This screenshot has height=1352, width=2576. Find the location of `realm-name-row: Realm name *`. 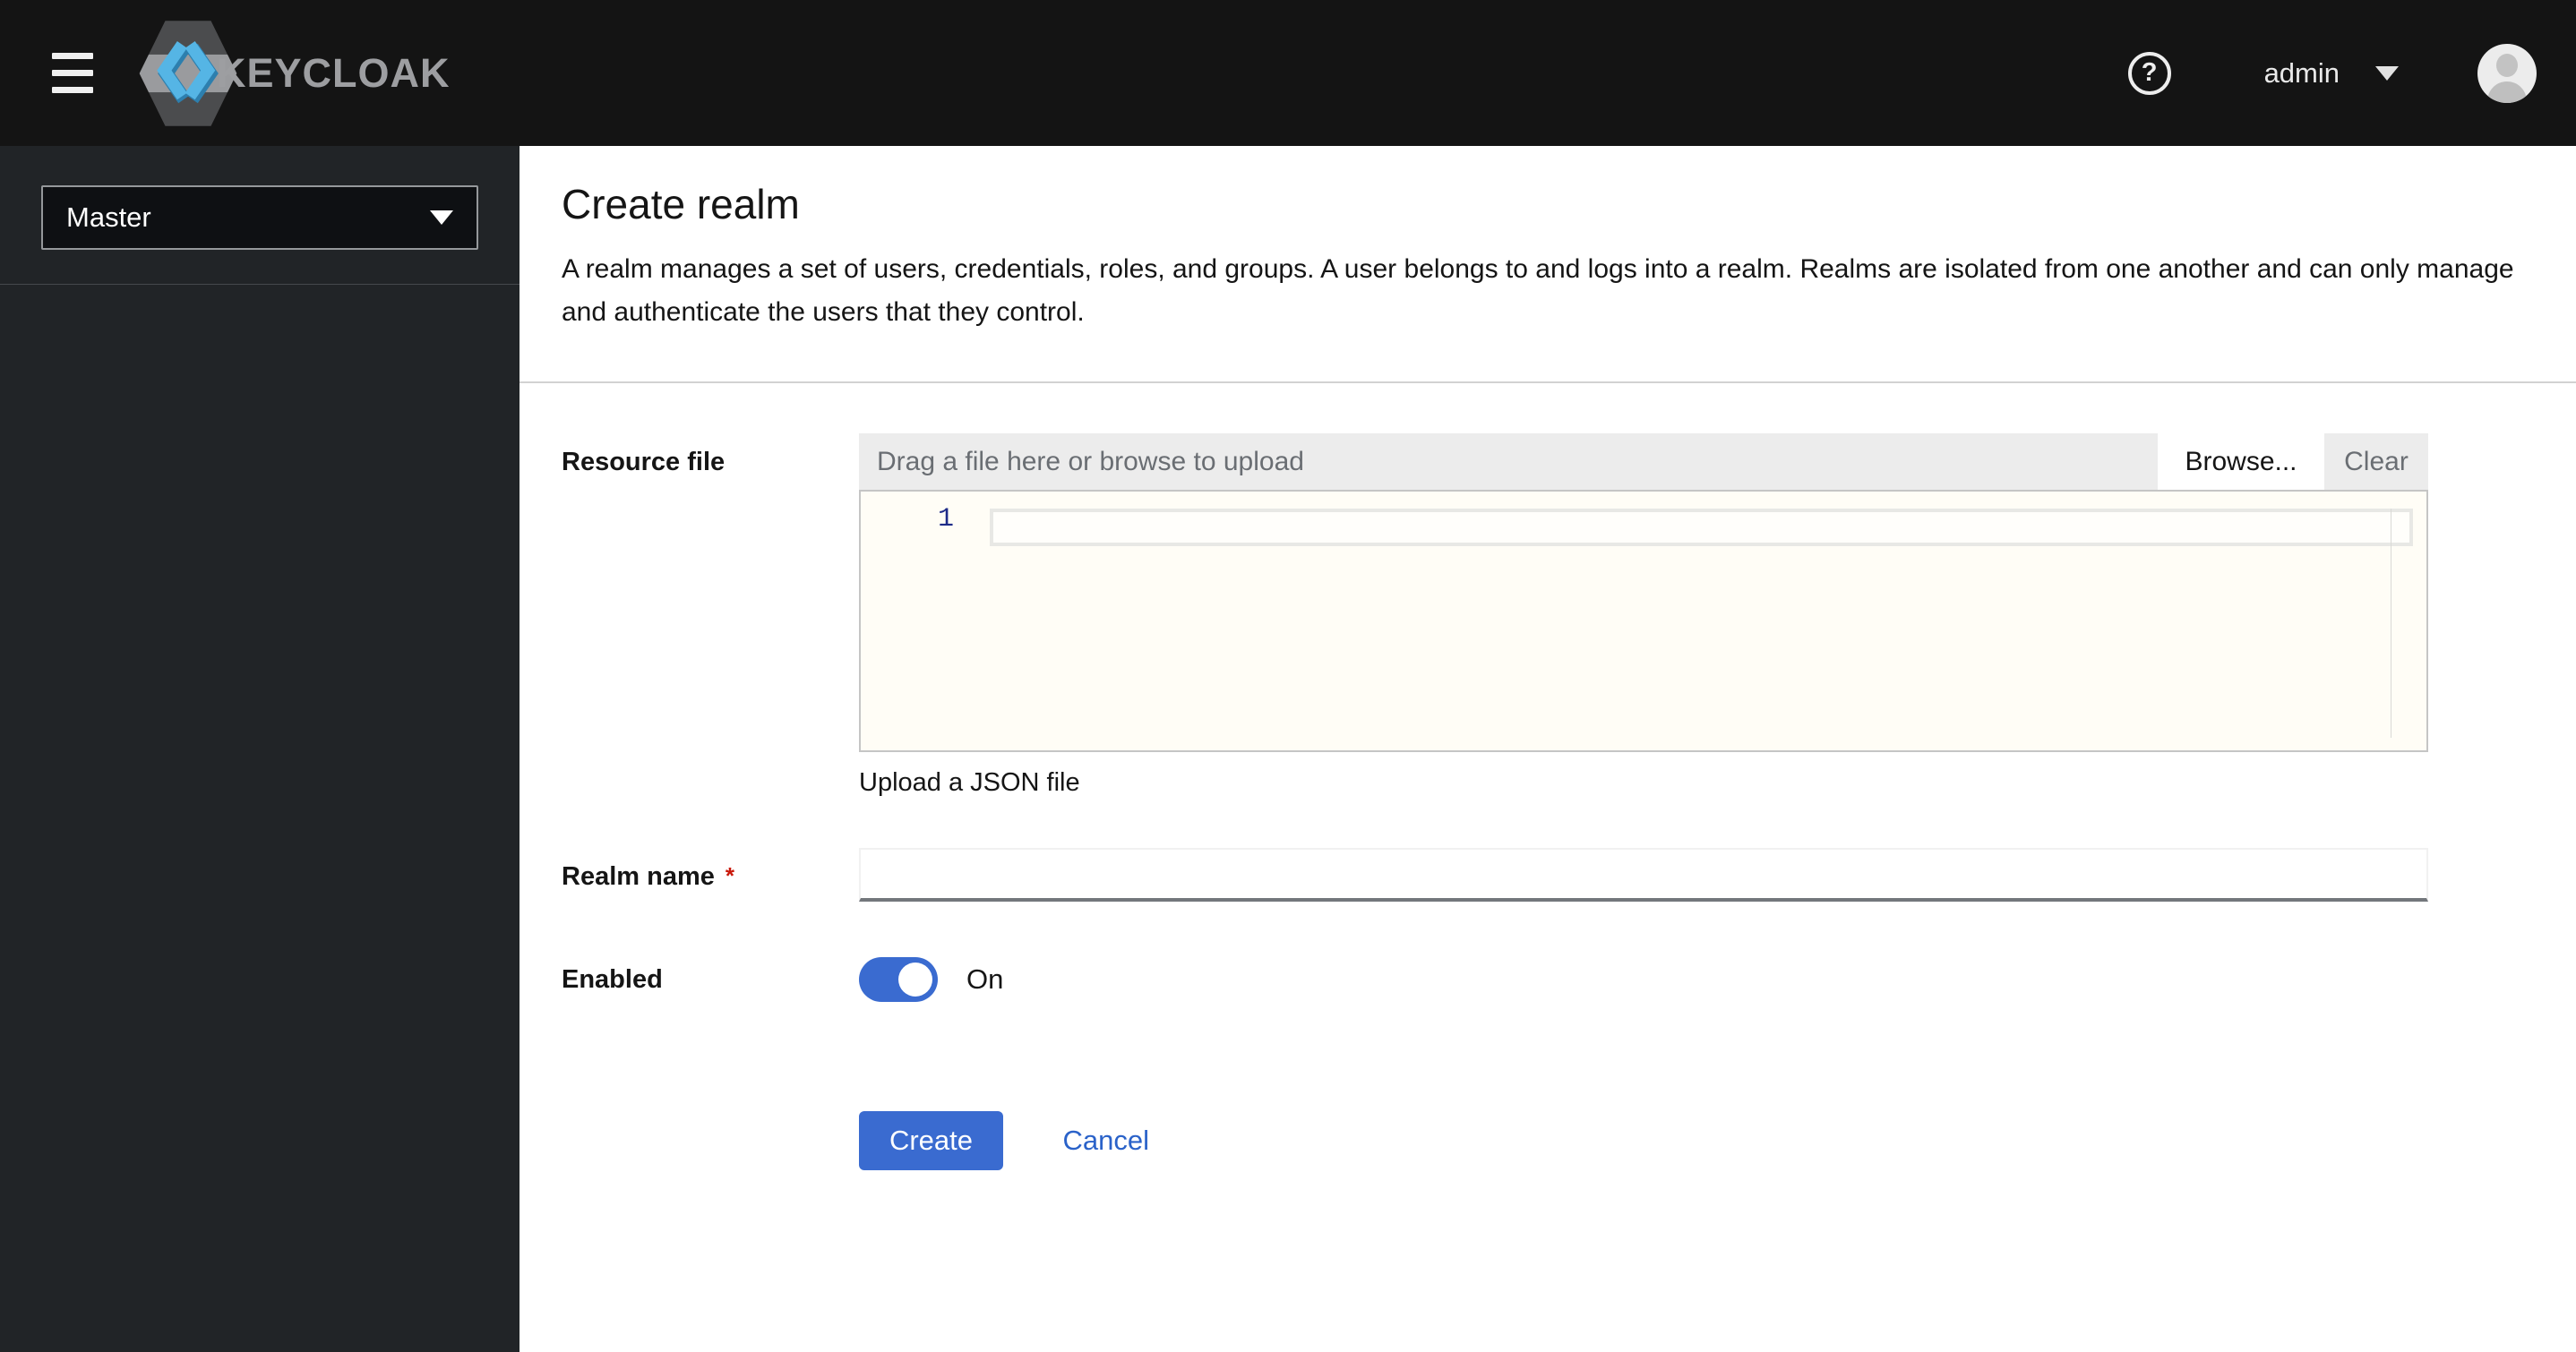

realm-name-row: Realm name * is located at coordinates (1569, 875).